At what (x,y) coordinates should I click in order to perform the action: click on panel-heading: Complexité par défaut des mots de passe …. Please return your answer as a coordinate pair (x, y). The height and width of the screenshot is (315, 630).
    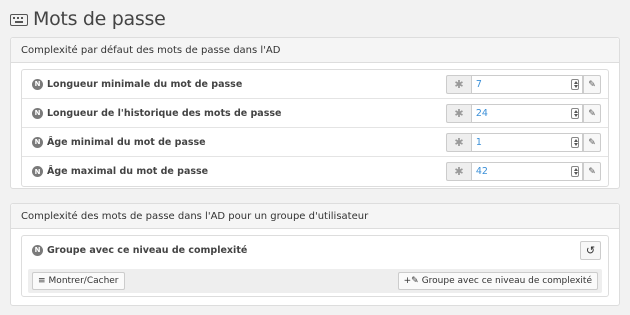
    Looking at the image, I should click on (315, 50).